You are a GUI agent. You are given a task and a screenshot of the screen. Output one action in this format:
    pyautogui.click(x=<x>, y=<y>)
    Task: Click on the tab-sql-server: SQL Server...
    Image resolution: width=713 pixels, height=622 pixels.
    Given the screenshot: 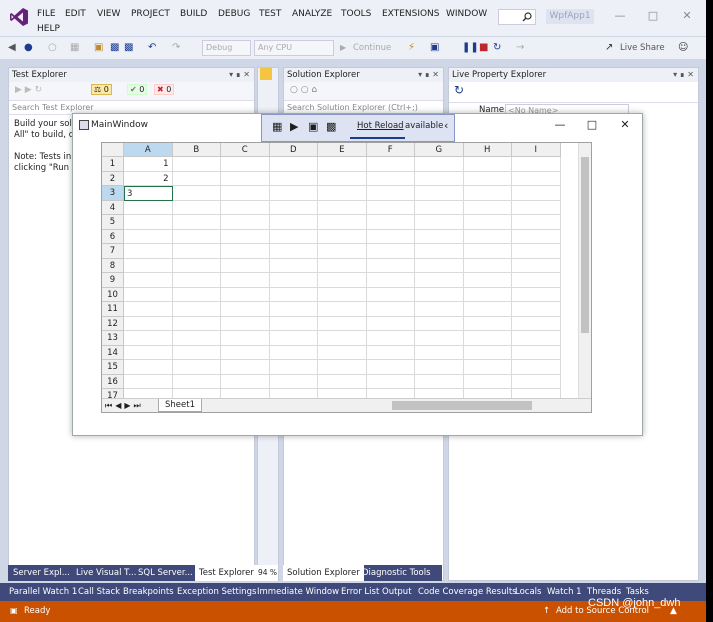 What is the action you would take?
    pyautogui.click(x=165, y=573)
    